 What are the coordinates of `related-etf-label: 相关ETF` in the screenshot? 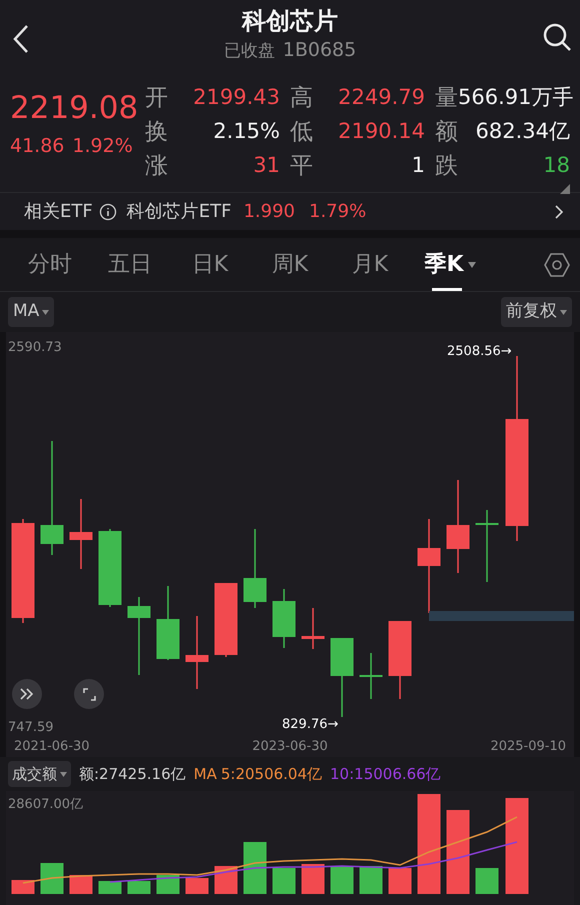 It's located at (58, 212).